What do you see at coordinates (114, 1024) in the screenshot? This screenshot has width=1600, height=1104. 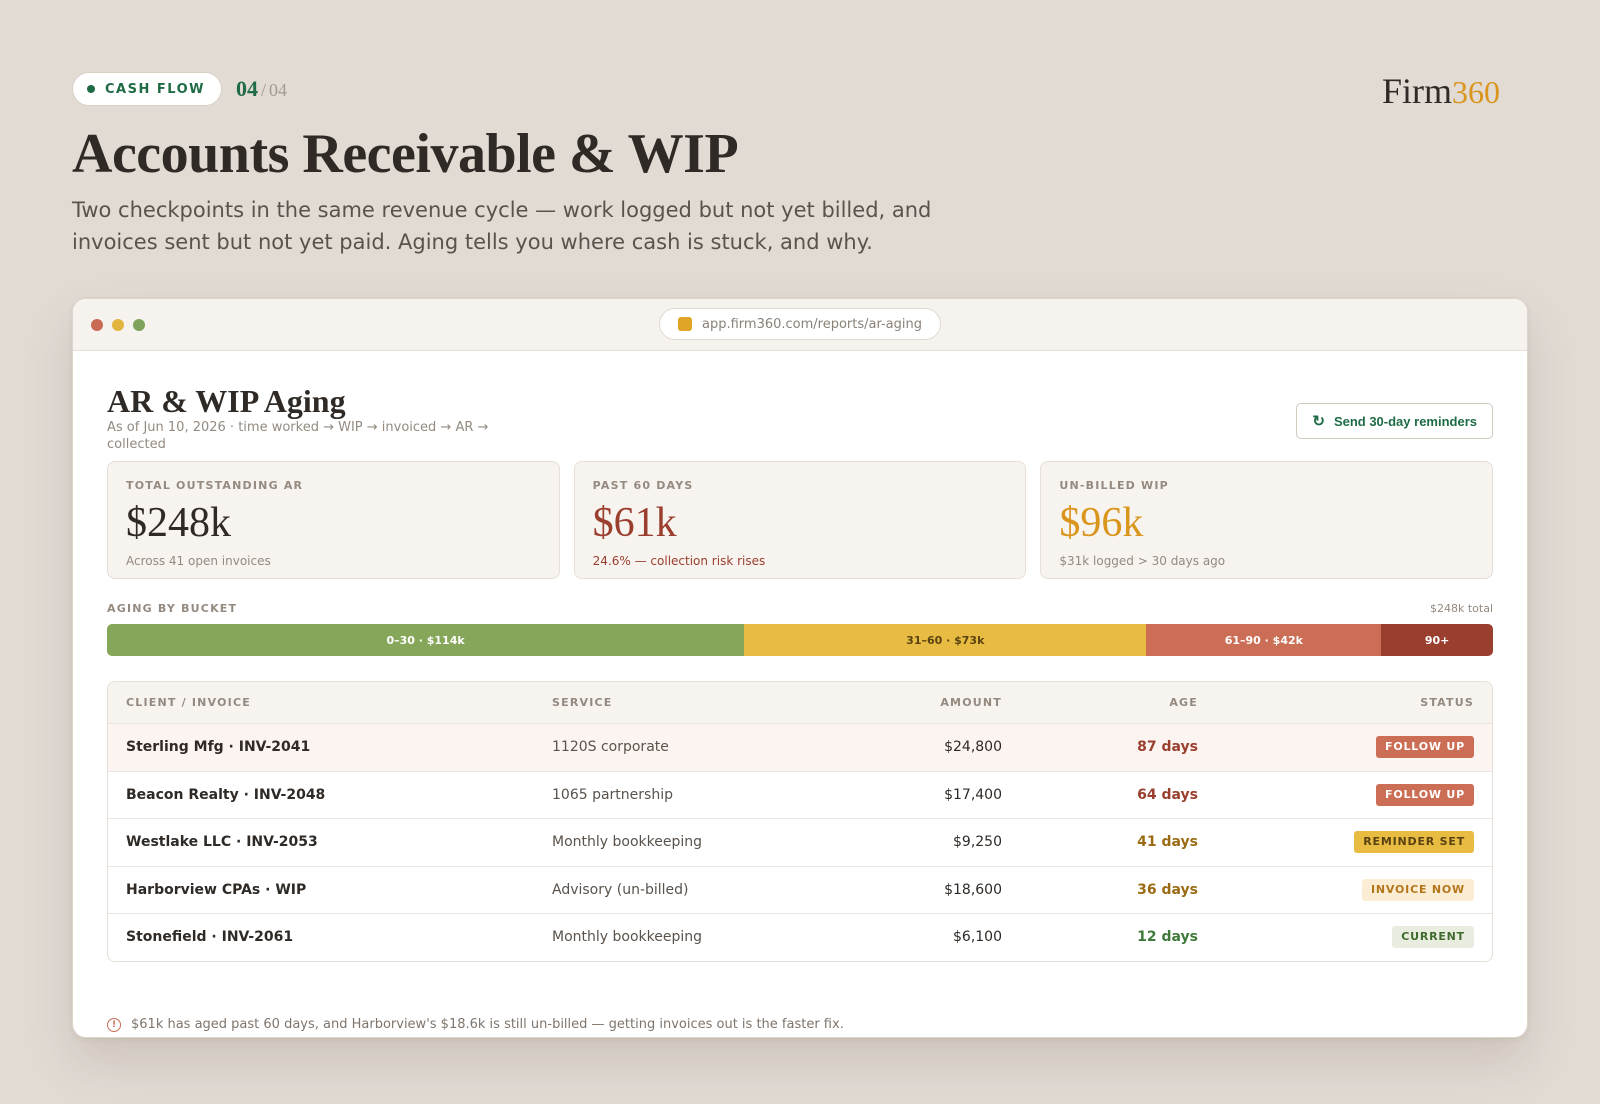 I see `alert-icon: !` at bounding box center [114, 1024].